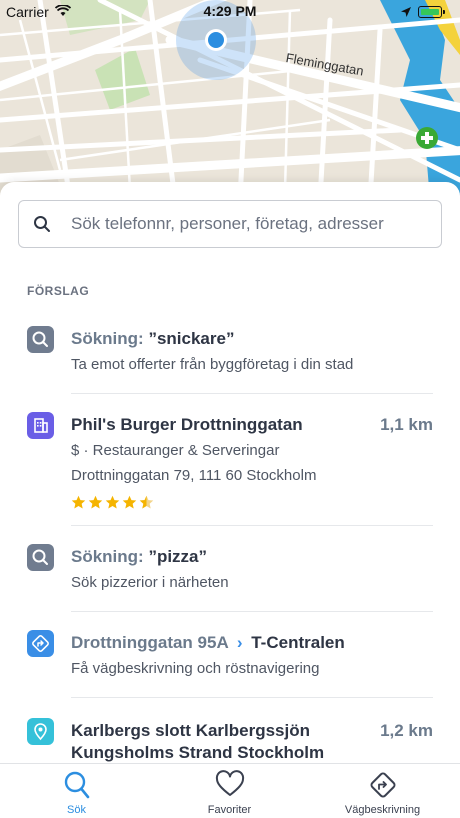  What do you see at coordinates (191, 730) in the screenshot?
I see `place-title-line1: Karlbergs slott Karlbergssjön` at bounding box center [191, 730].